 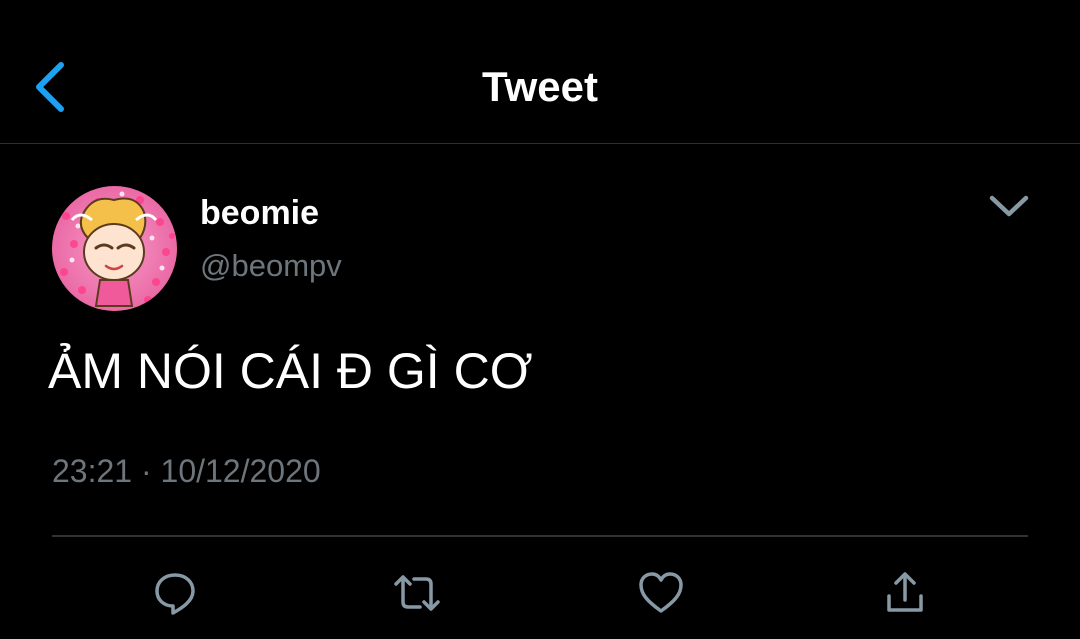 I want to click on retweet-icon, so click(x=417, y=593).